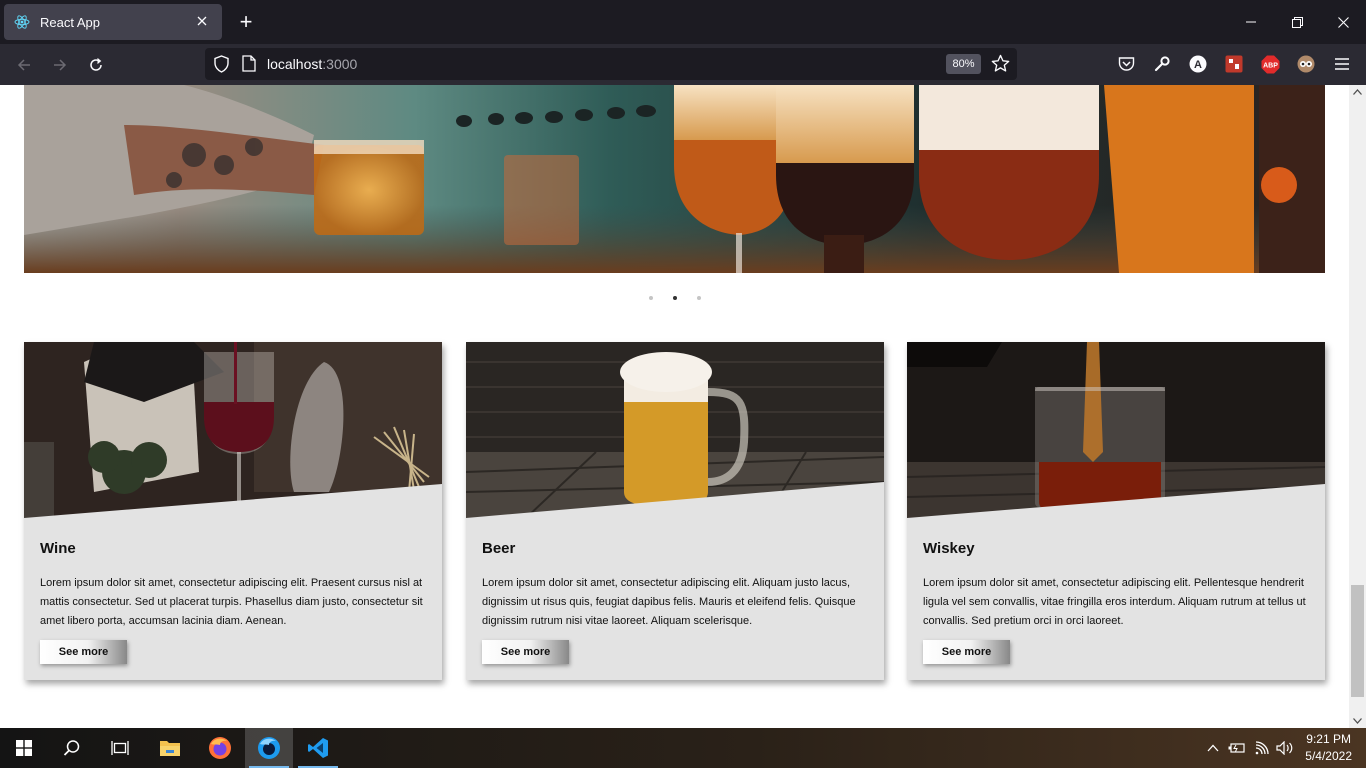 Image resolution: width=1366 pixels, height=768 pixels. Describe the element at coordinates (96, 65) in the screenshot. I see `reload-icon` at that location.